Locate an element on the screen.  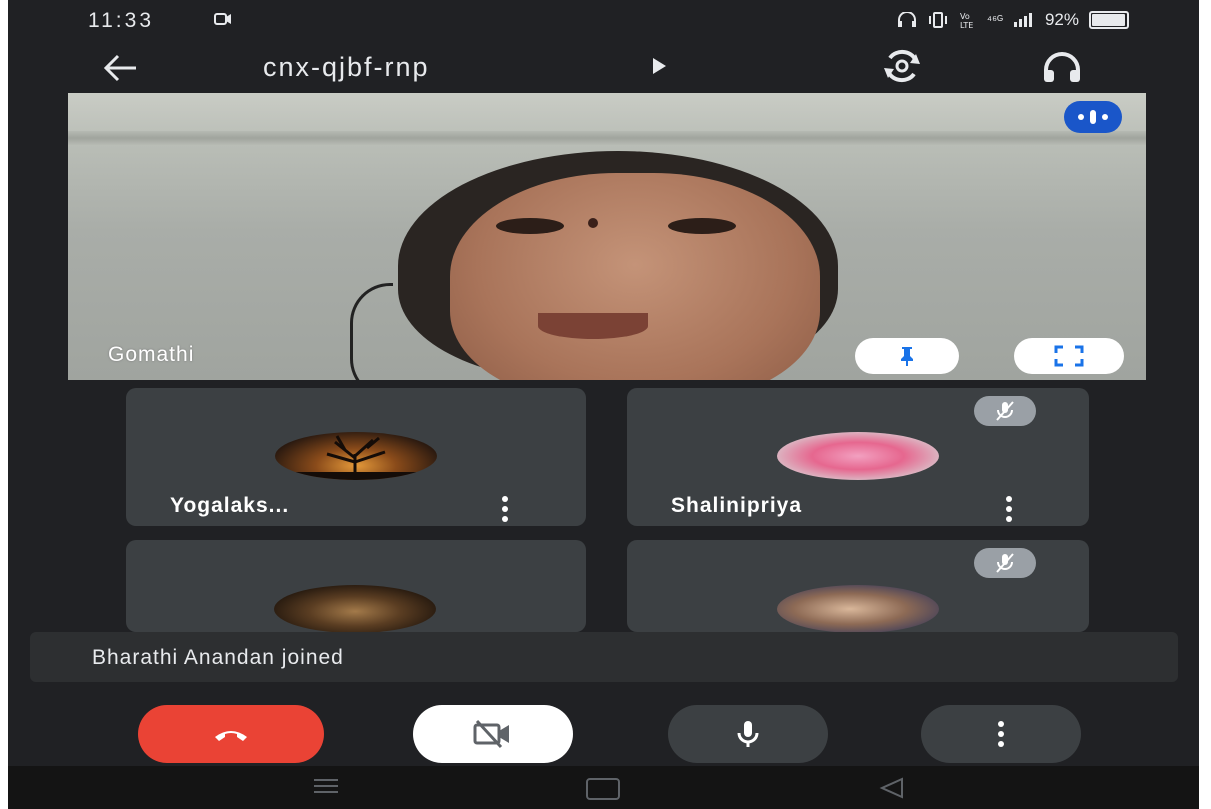
speaker-mouth is located at coordinates (593, 326).